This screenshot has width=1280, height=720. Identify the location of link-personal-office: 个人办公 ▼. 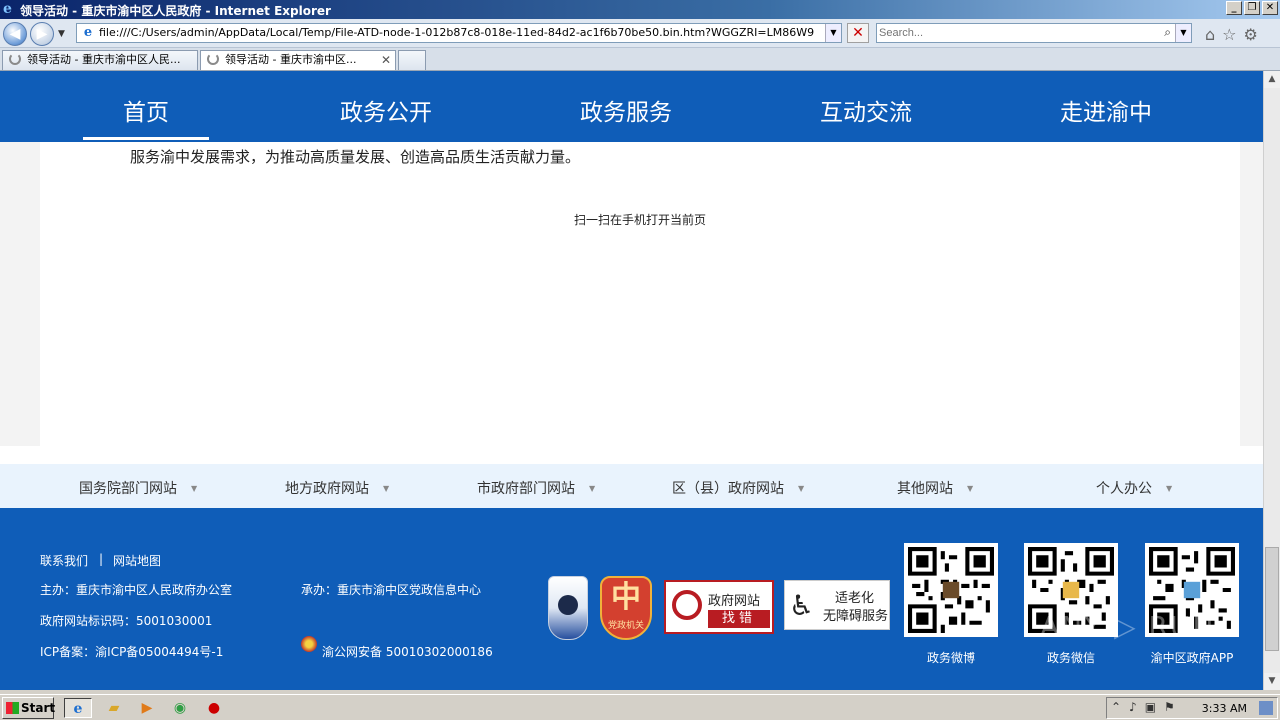
(1134, 488).